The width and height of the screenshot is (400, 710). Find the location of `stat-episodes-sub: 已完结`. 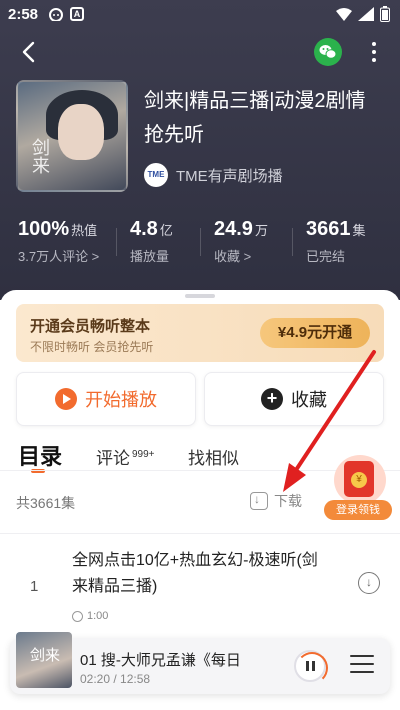

stat-episodes-sub: 已完结 is located at coordinates (326, 256).